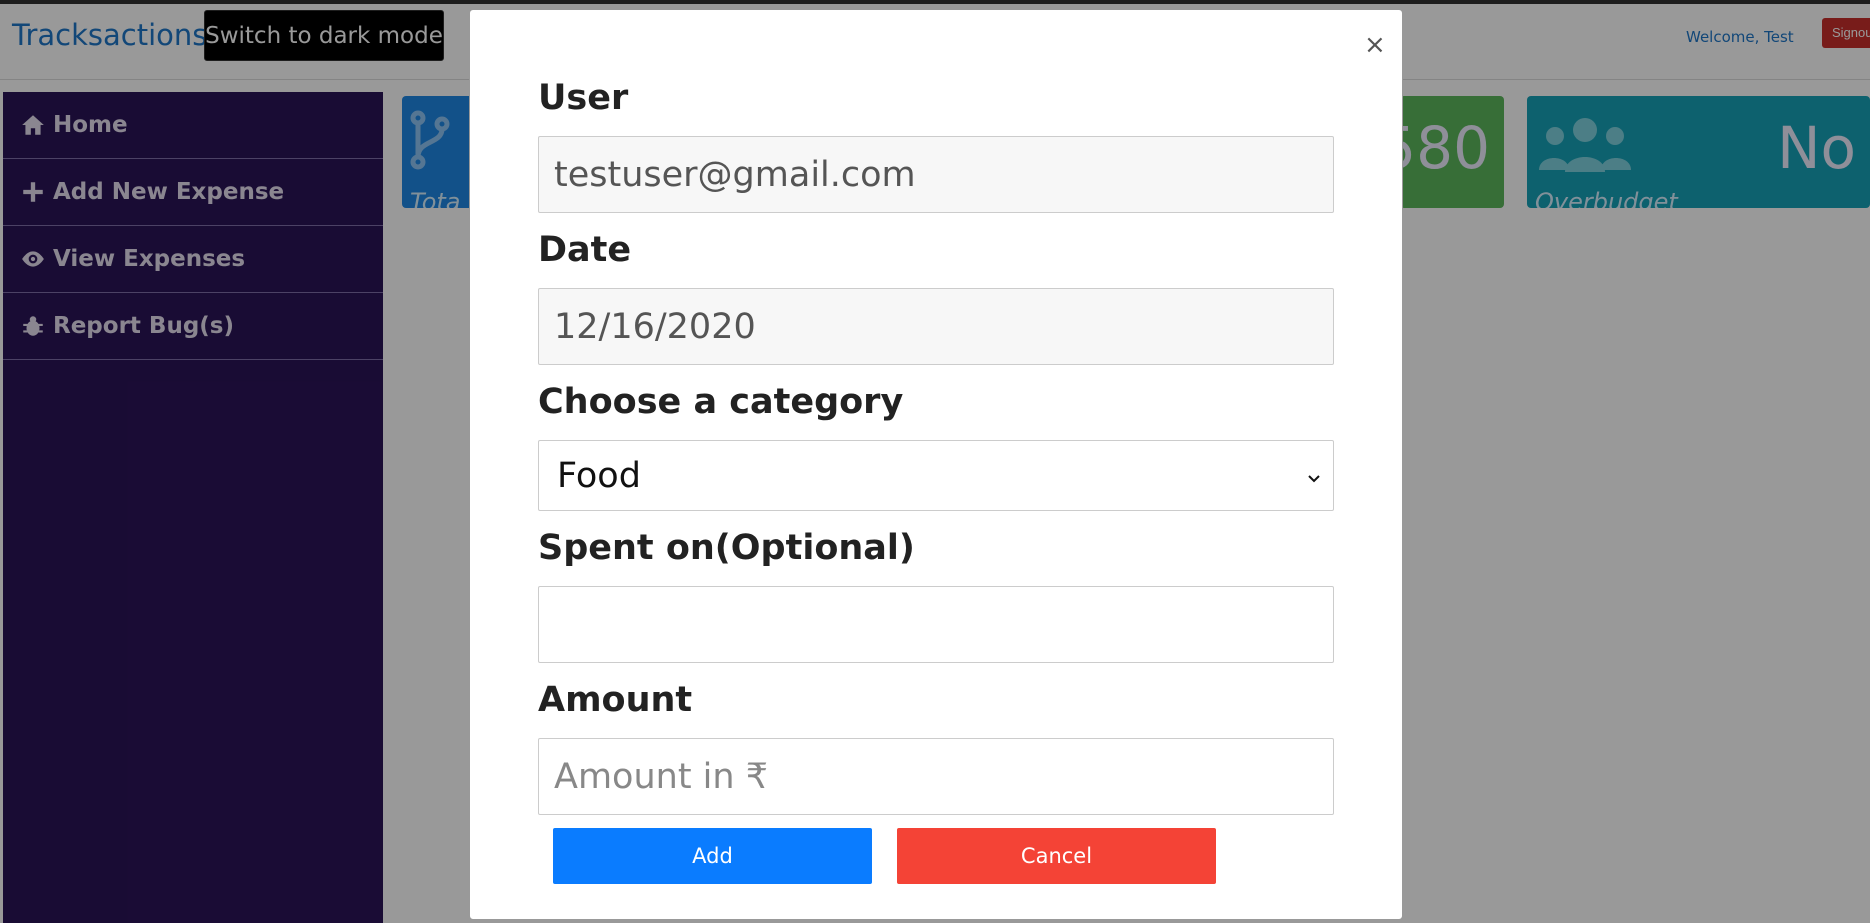 Image resolution: width=1870 pixels, height=923 pixels. What do you see at coordinates (936, 174) in the screenshot?
I see `user-field: testuser@gmail.com` at bounding box center [936, 174].